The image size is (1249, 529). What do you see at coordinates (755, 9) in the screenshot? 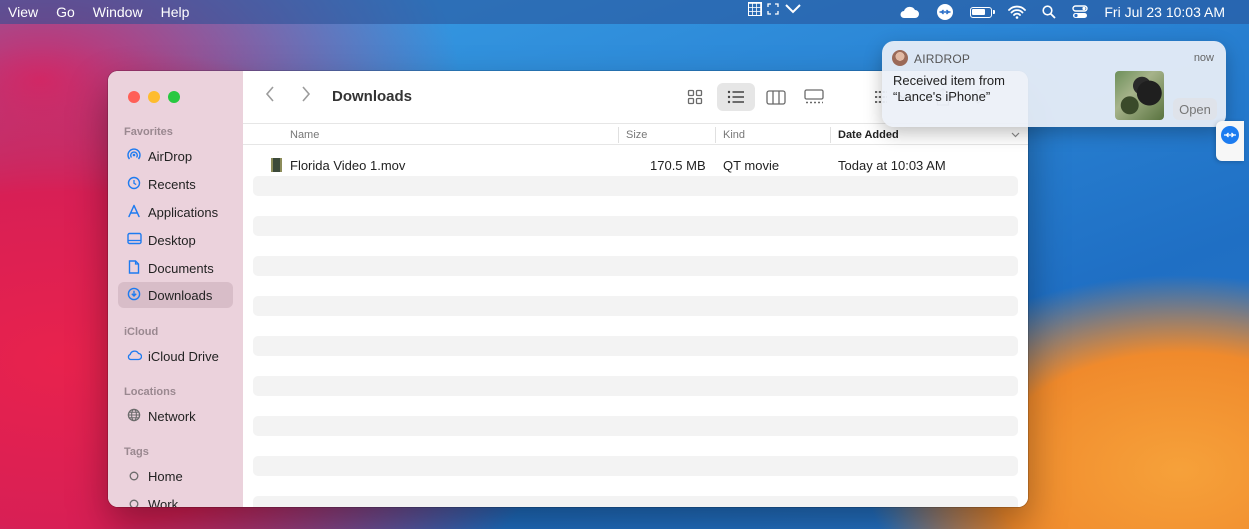
I see `grid-icon` at bounding box center [755, 9].